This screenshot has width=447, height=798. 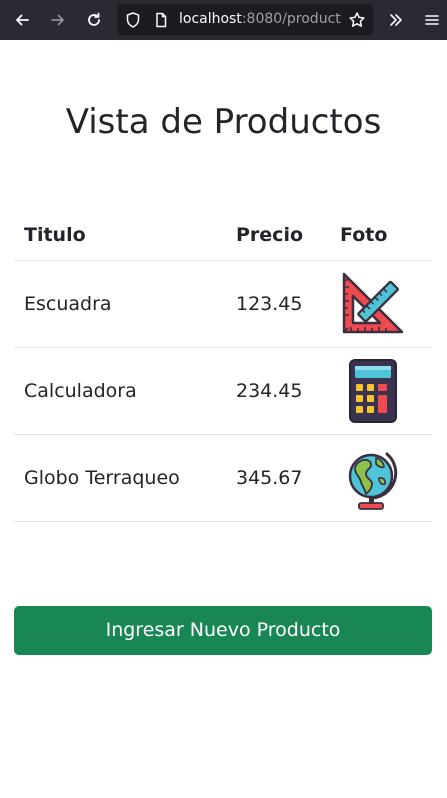 What do you see at coordinates (68, 304) in the screenshot?
I see `product-title: Escuadra` at bounding box center [68, 304].